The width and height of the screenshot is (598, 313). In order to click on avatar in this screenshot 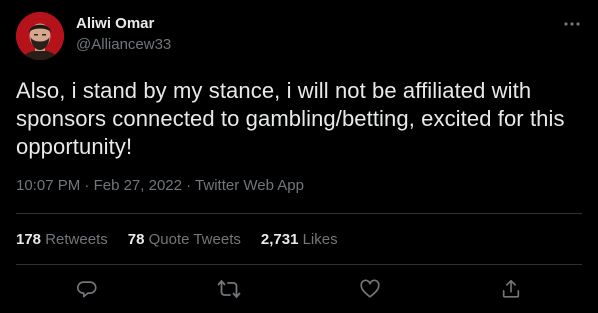, I will do `click(40, 36)`.